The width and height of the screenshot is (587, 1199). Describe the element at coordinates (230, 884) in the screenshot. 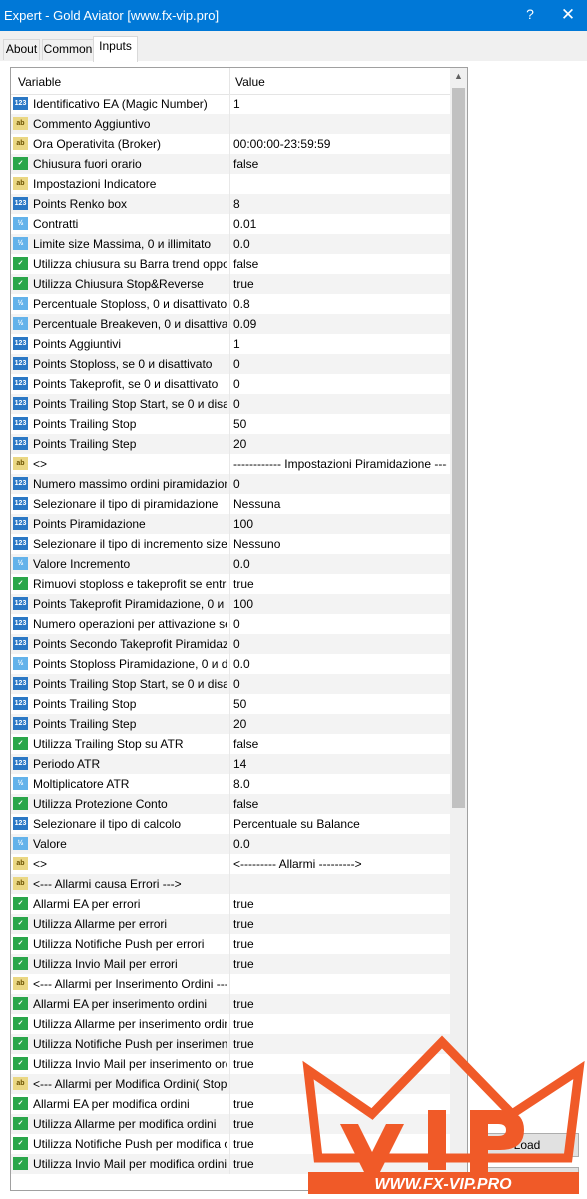

I see `input-row: ab <--- Allarmi causa Errori --->` at that location.